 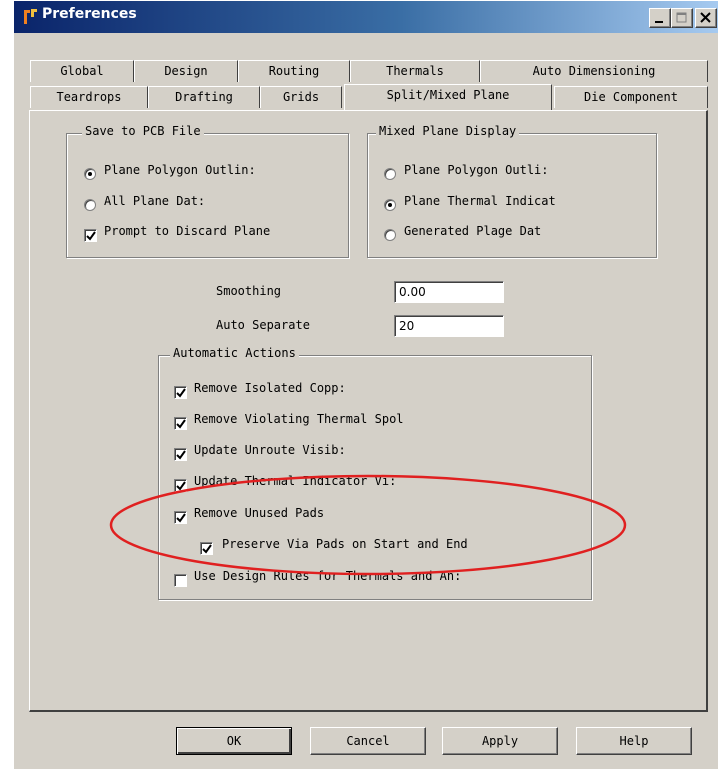 I want to click on close-button, so click(x=706, y=18).